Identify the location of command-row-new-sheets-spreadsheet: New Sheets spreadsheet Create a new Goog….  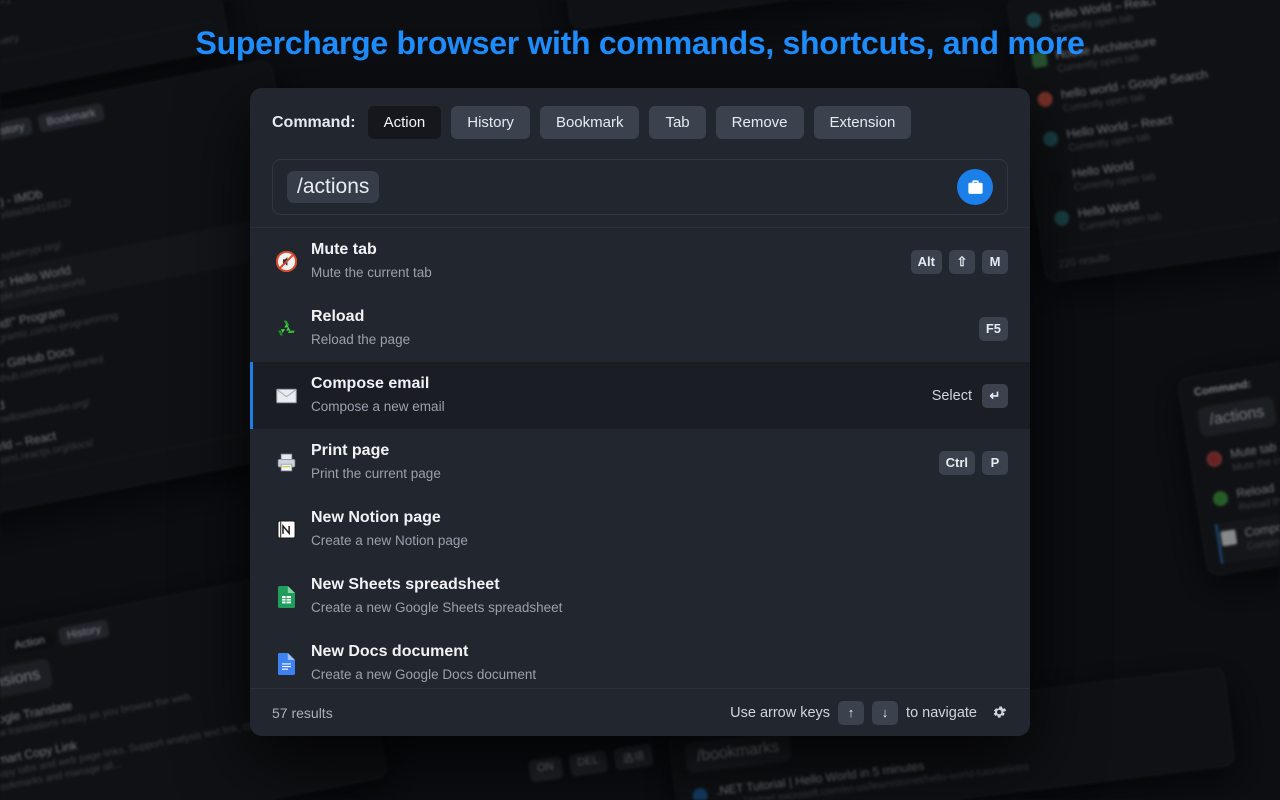
(640, 596).